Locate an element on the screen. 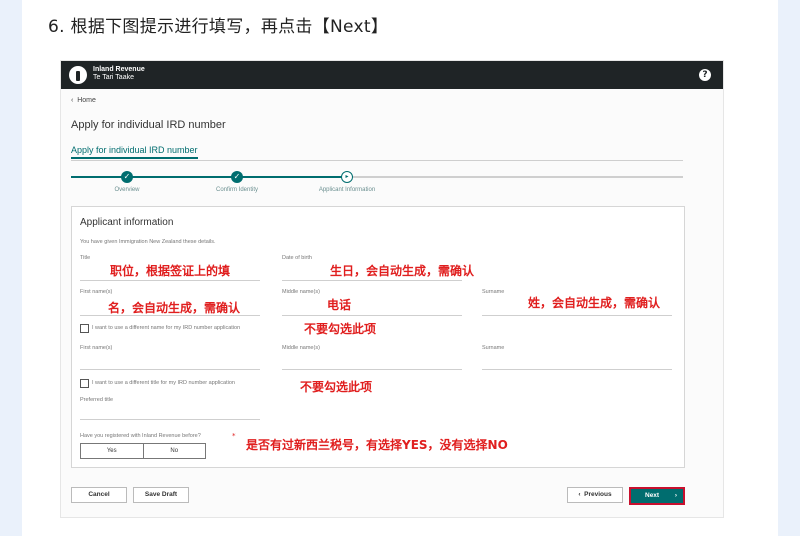 The height and width of the screenshot is (536, 800). progress-line-complete is located at coordinates (209, 177).